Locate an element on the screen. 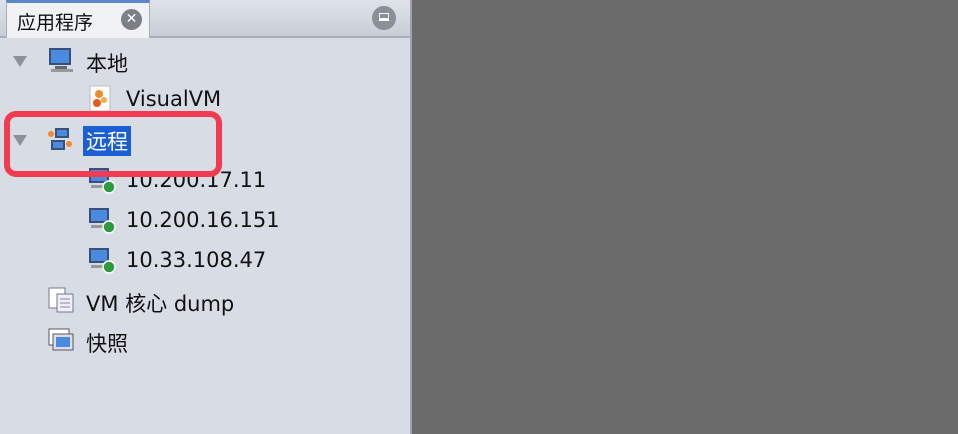  expand-local-icon is located at coordinates (20, 61).